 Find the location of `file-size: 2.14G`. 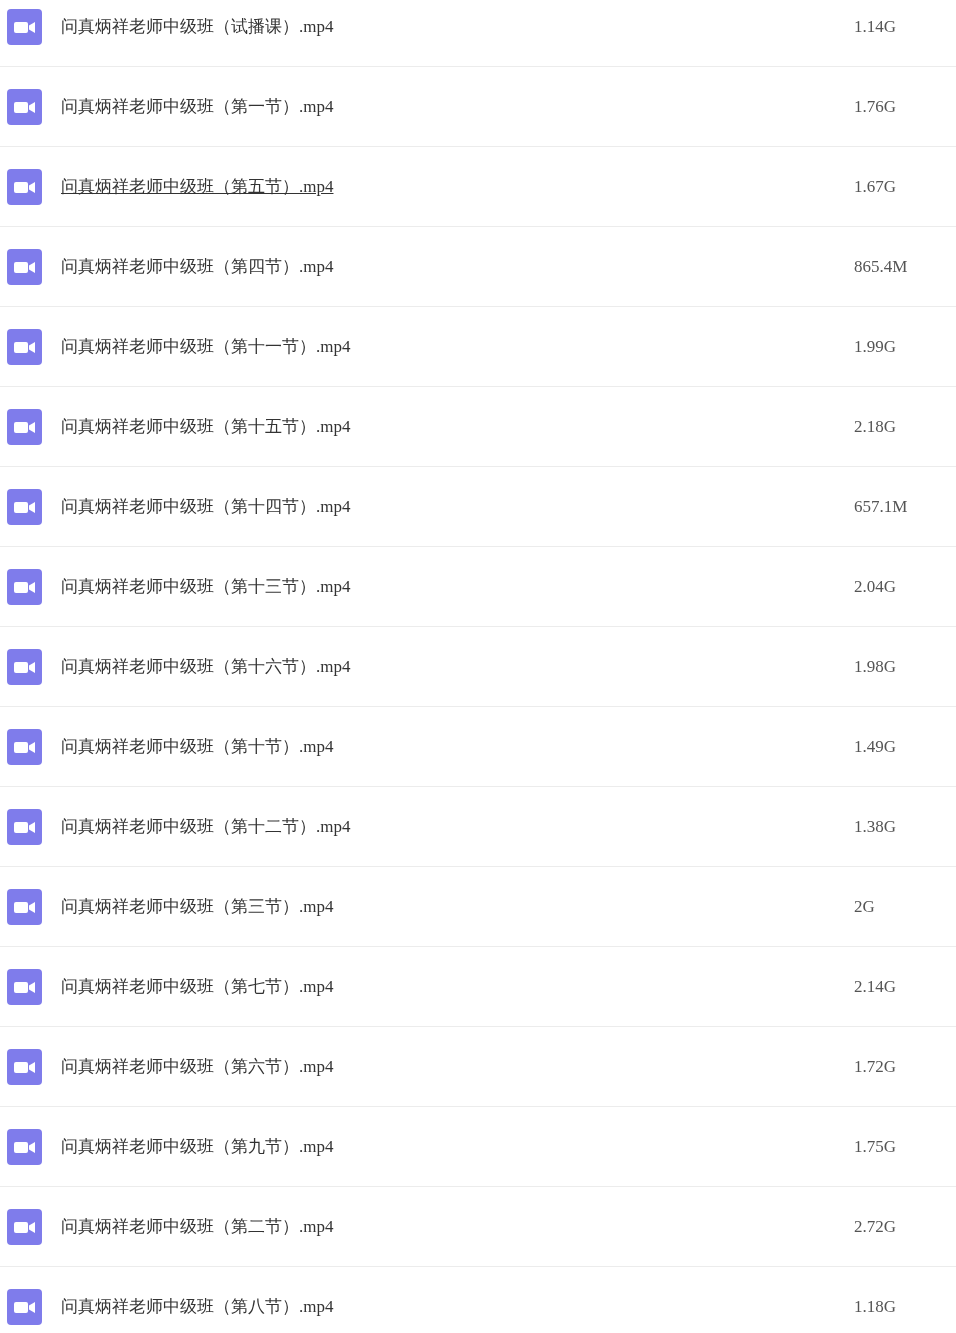

file-size: 2.14G is located at coordinates (876, 986).